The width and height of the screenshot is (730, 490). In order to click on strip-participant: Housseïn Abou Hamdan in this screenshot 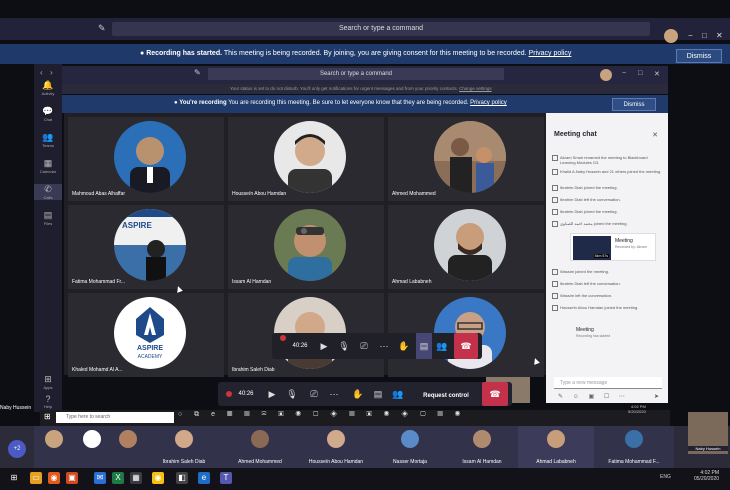, I will do `click(336, 447)`.